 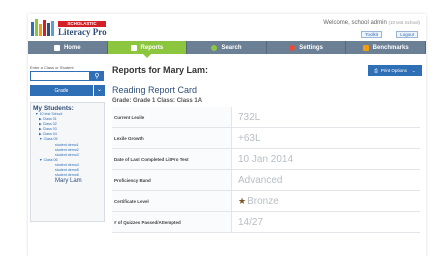 What do you see at coordinates (72, 47) in the screenshot?
I see `nav-home-label: Home` at bounding box center [72, 47].